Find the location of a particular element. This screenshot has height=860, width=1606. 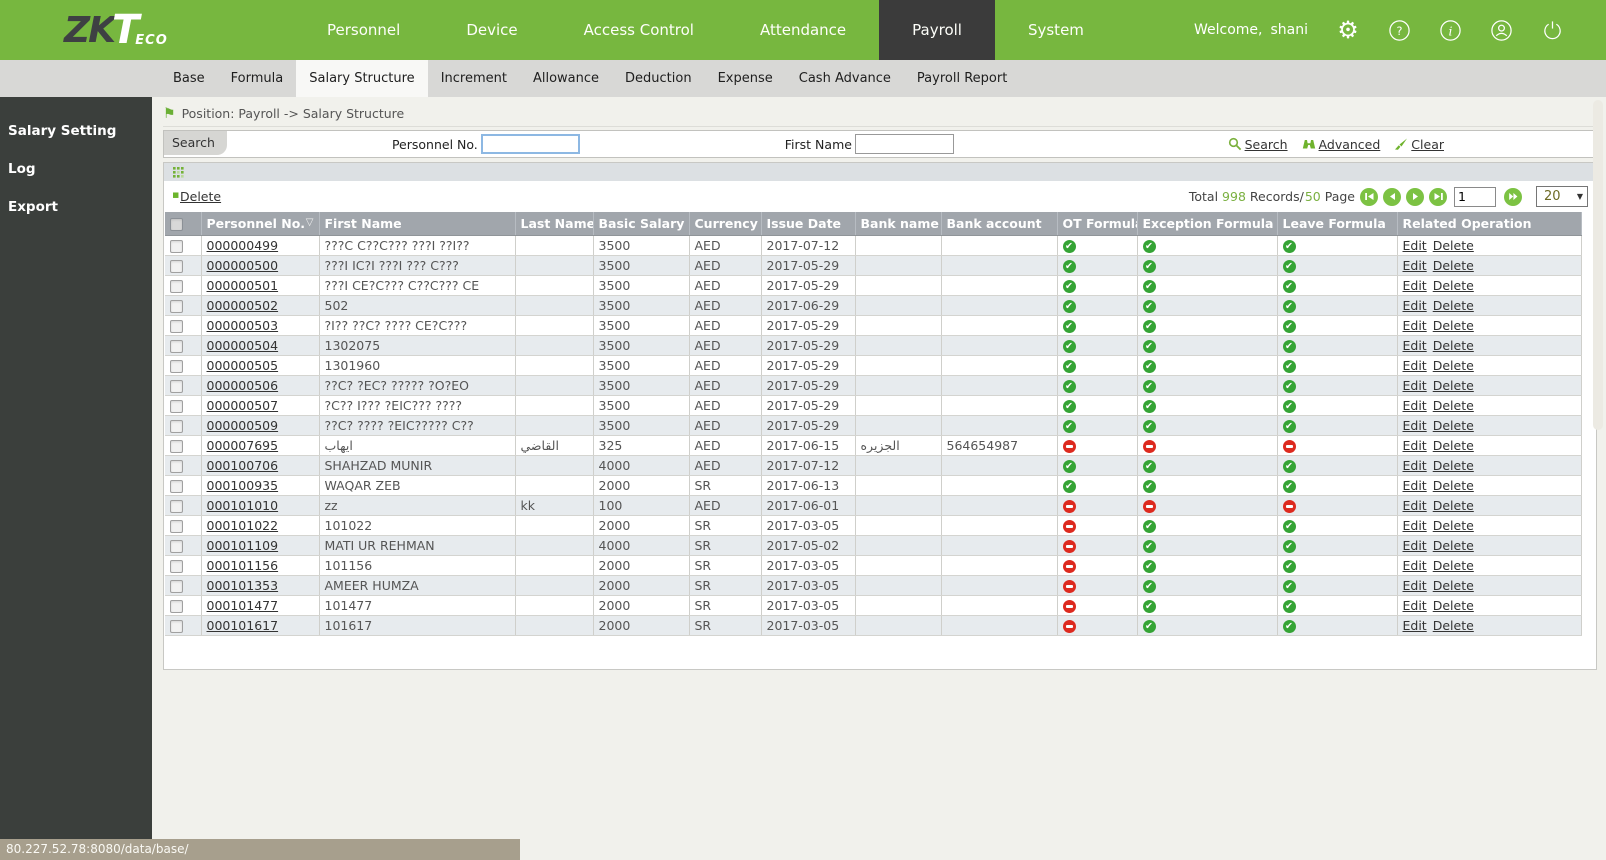

personnel-no-link: 000000499 is located at coordinates (243, 245).